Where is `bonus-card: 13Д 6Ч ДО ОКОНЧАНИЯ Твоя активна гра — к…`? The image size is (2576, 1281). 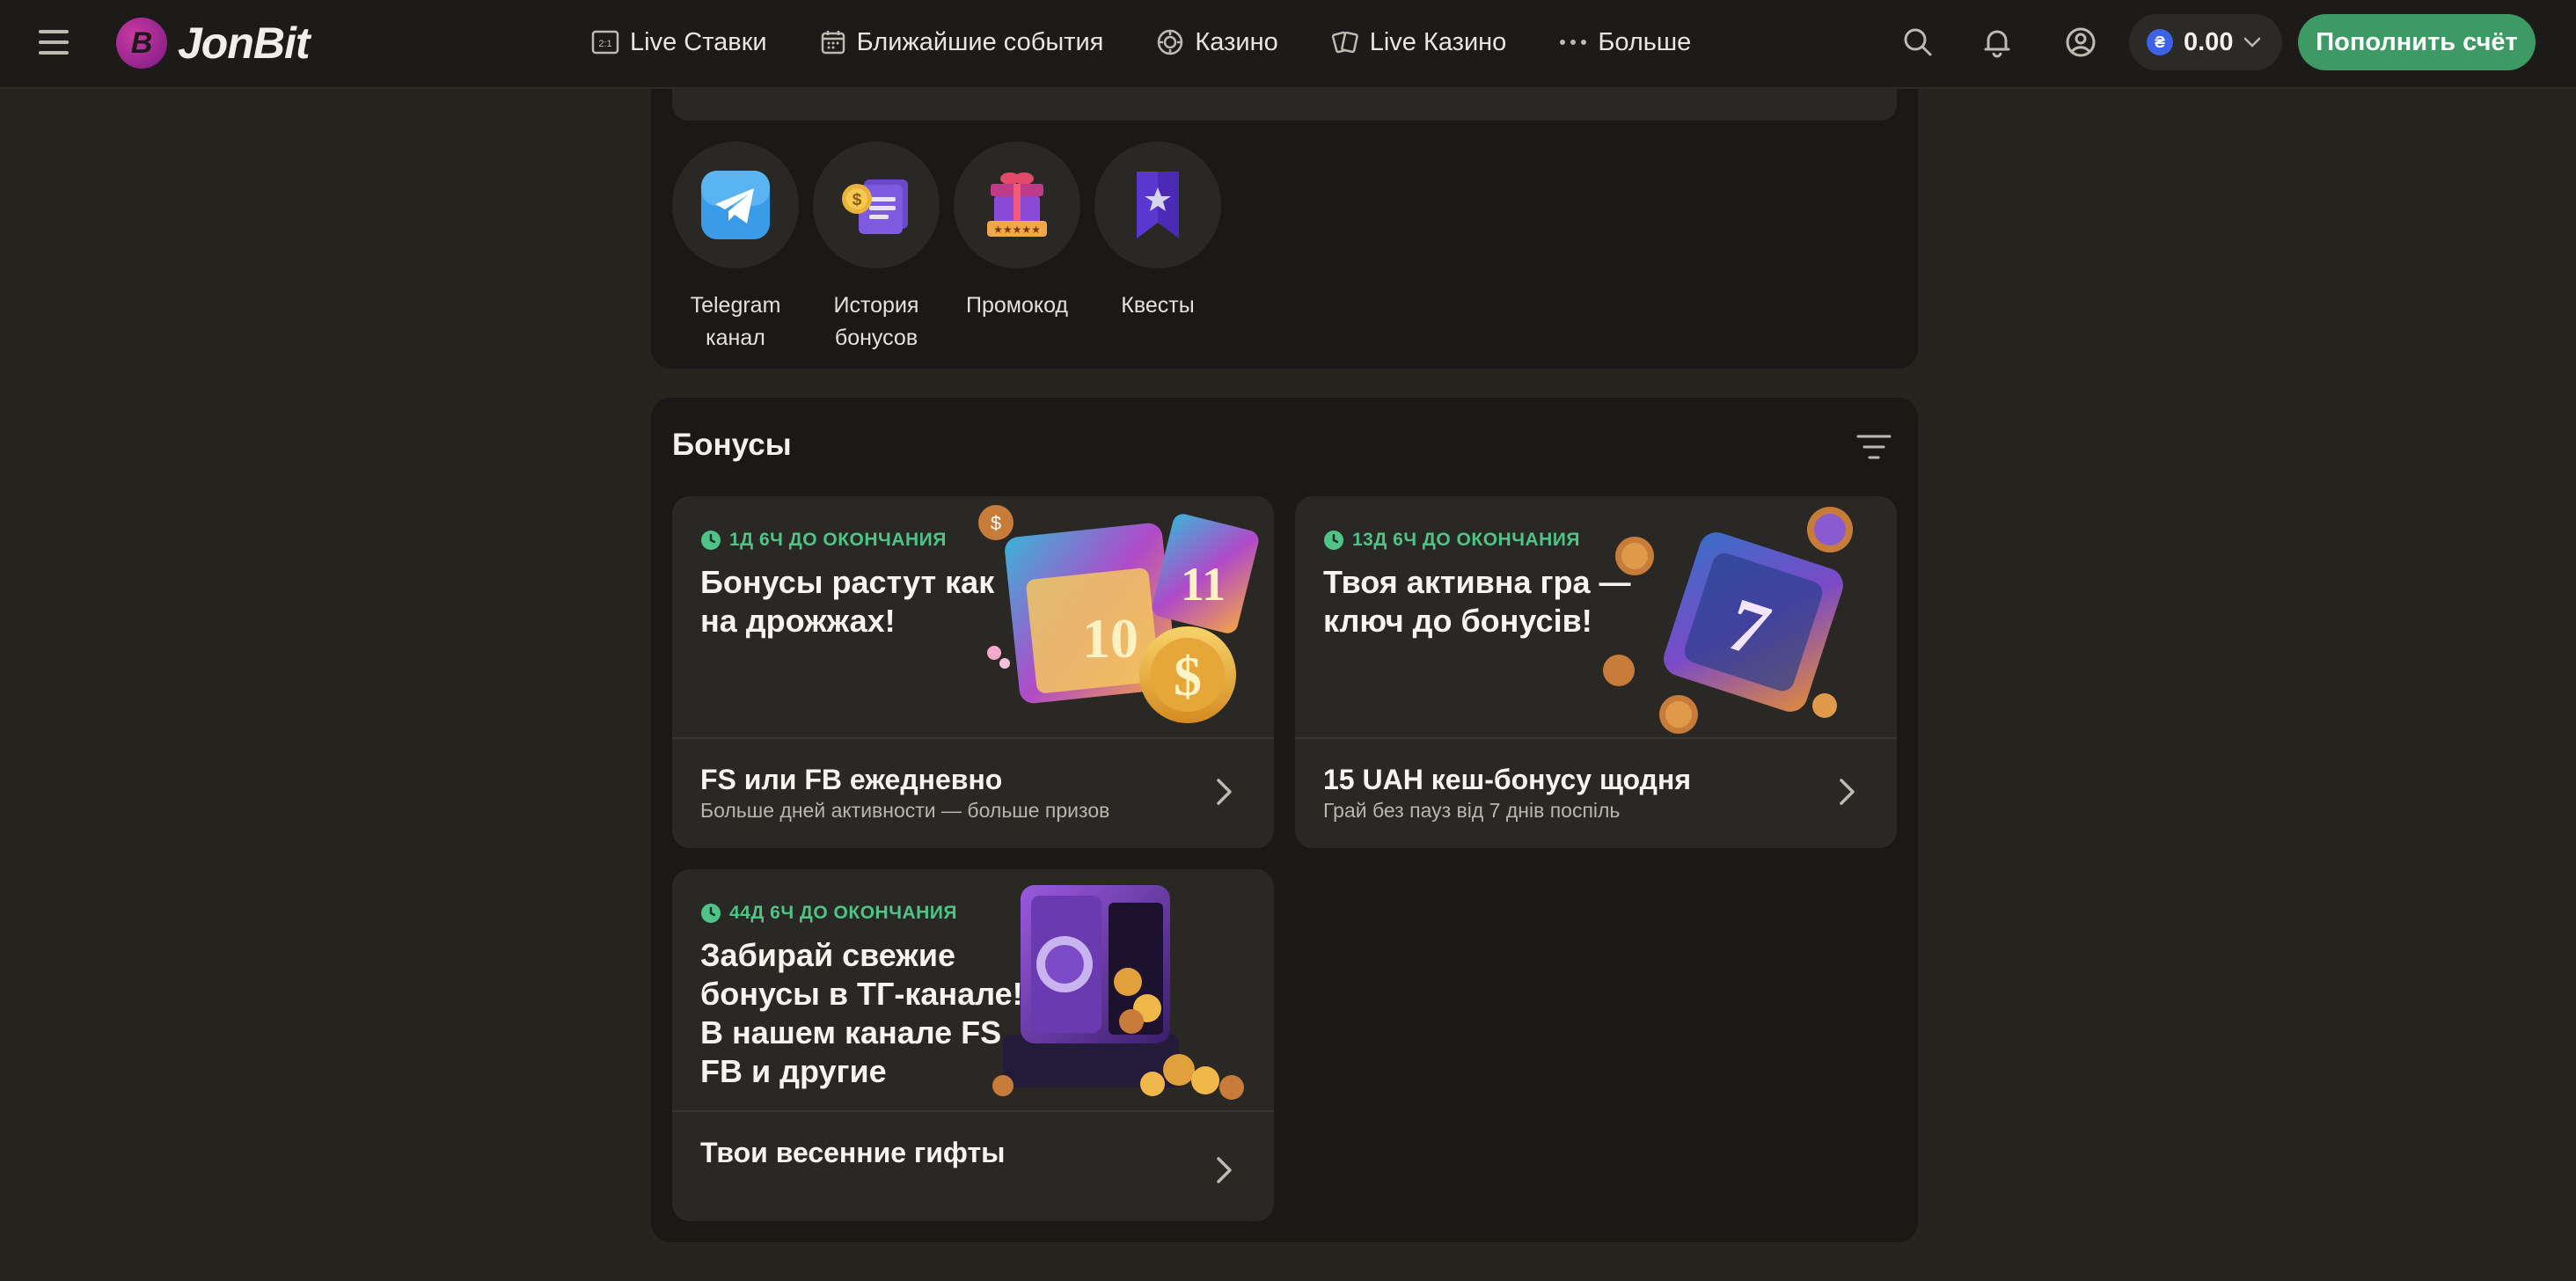 bonus-card: 13Д 6Ч ДО ОКОНЧАНИЯ Твоя активна гра — к… is located at coordinates (1596, 672).